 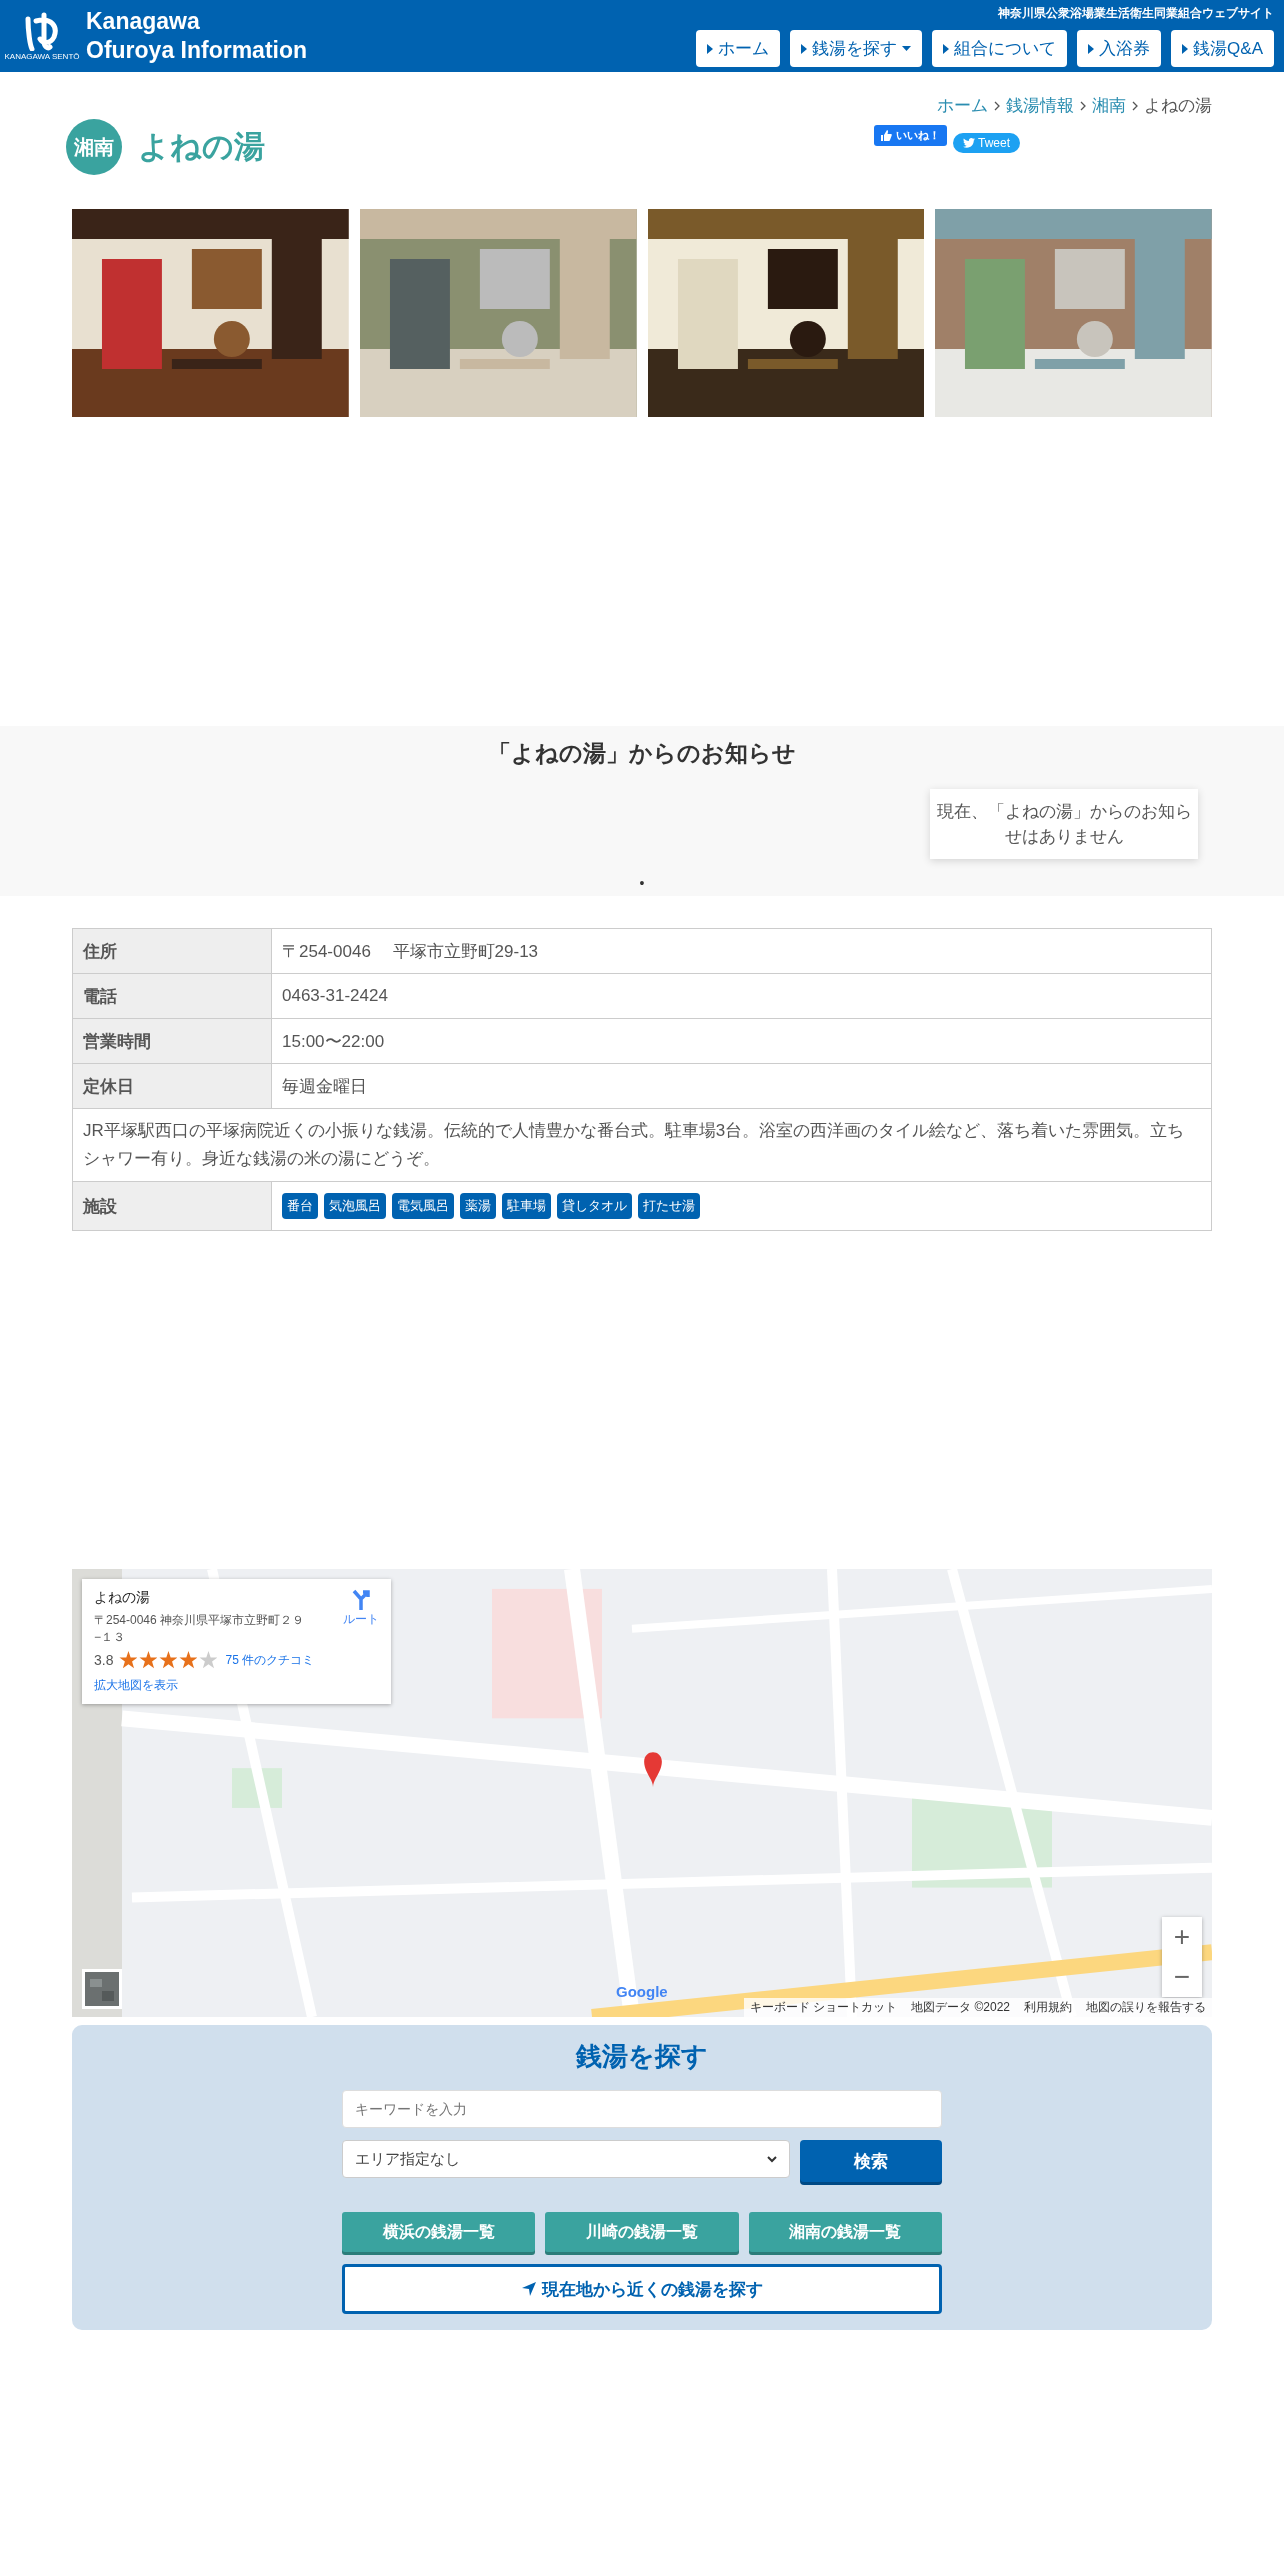 I want to click on nav-button: 組合について, so click(x=1000, y=48).